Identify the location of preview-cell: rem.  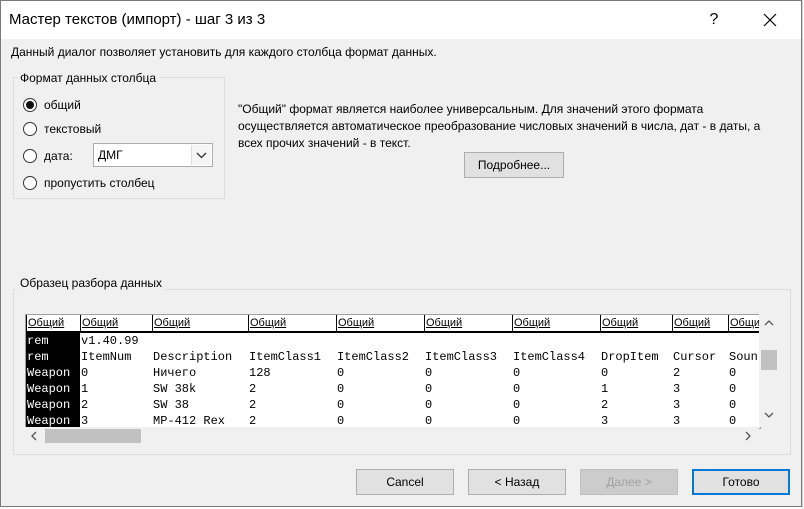
(53, 341).